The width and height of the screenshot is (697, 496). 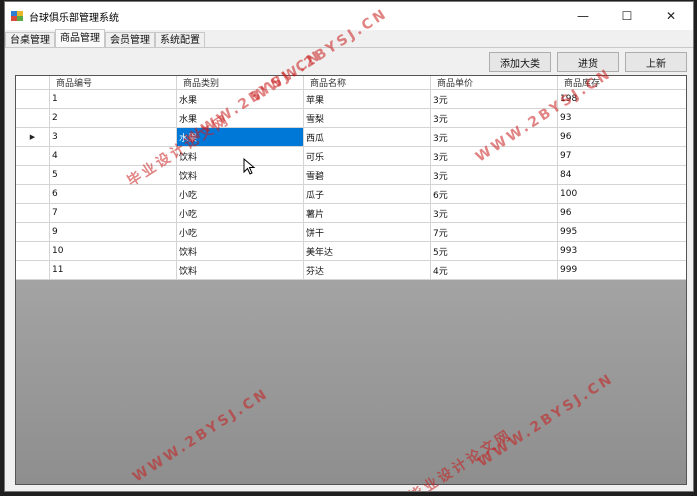 I want to click on new-arrival-button: 上新, so click(x=656, y=62).